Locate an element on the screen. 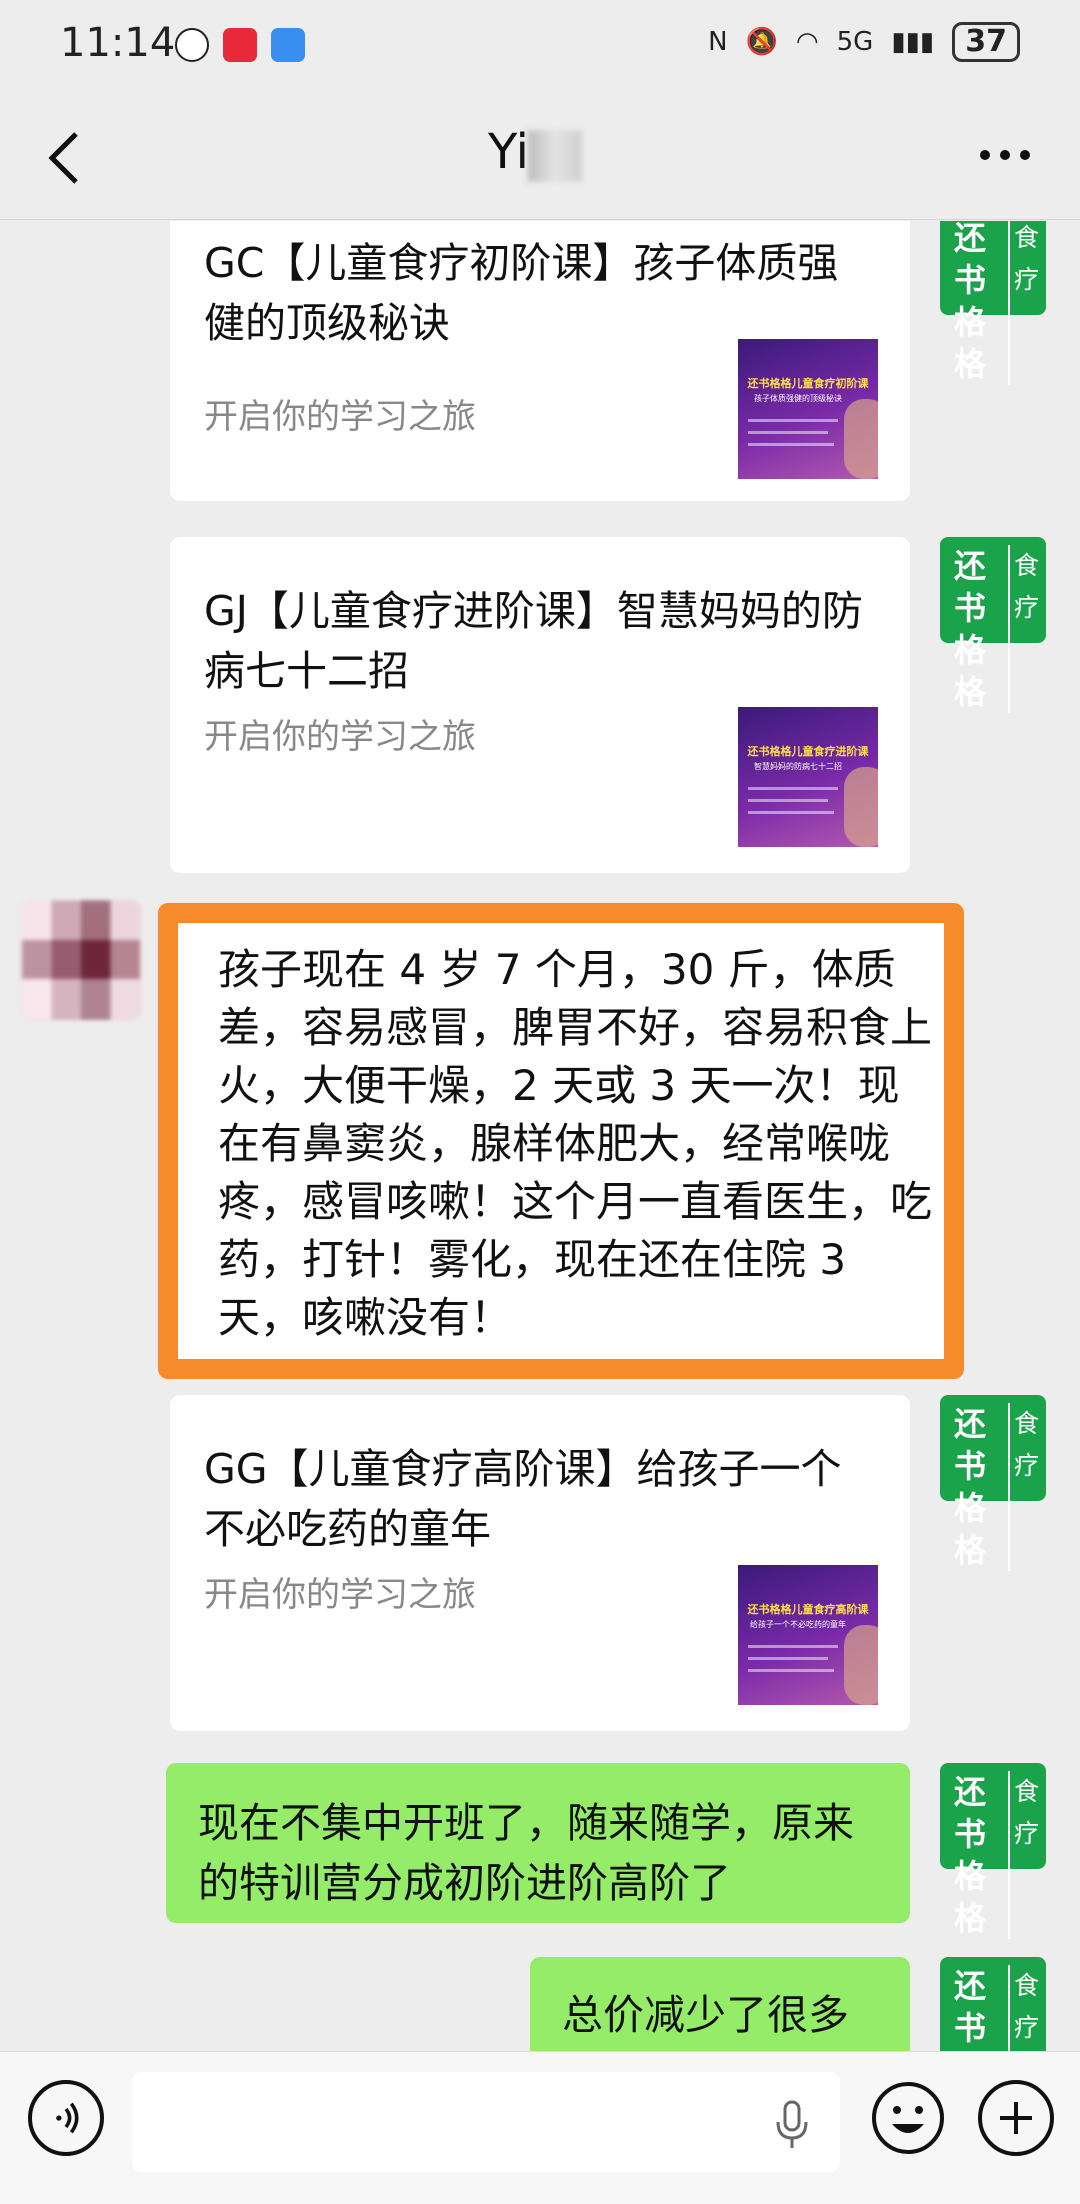  status-time: 11:14 is located at coordinates (118, 43).